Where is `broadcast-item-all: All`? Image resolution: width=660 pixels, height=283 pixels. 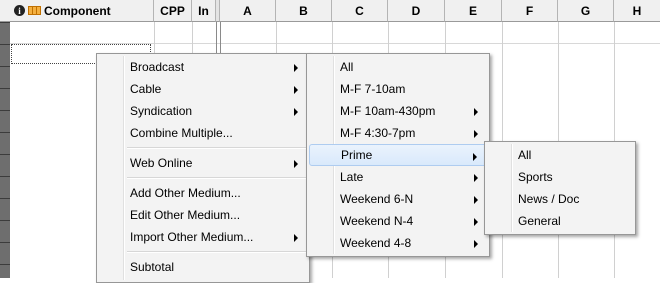
broadcast-item-all: All is located at coordinates (398, 67).